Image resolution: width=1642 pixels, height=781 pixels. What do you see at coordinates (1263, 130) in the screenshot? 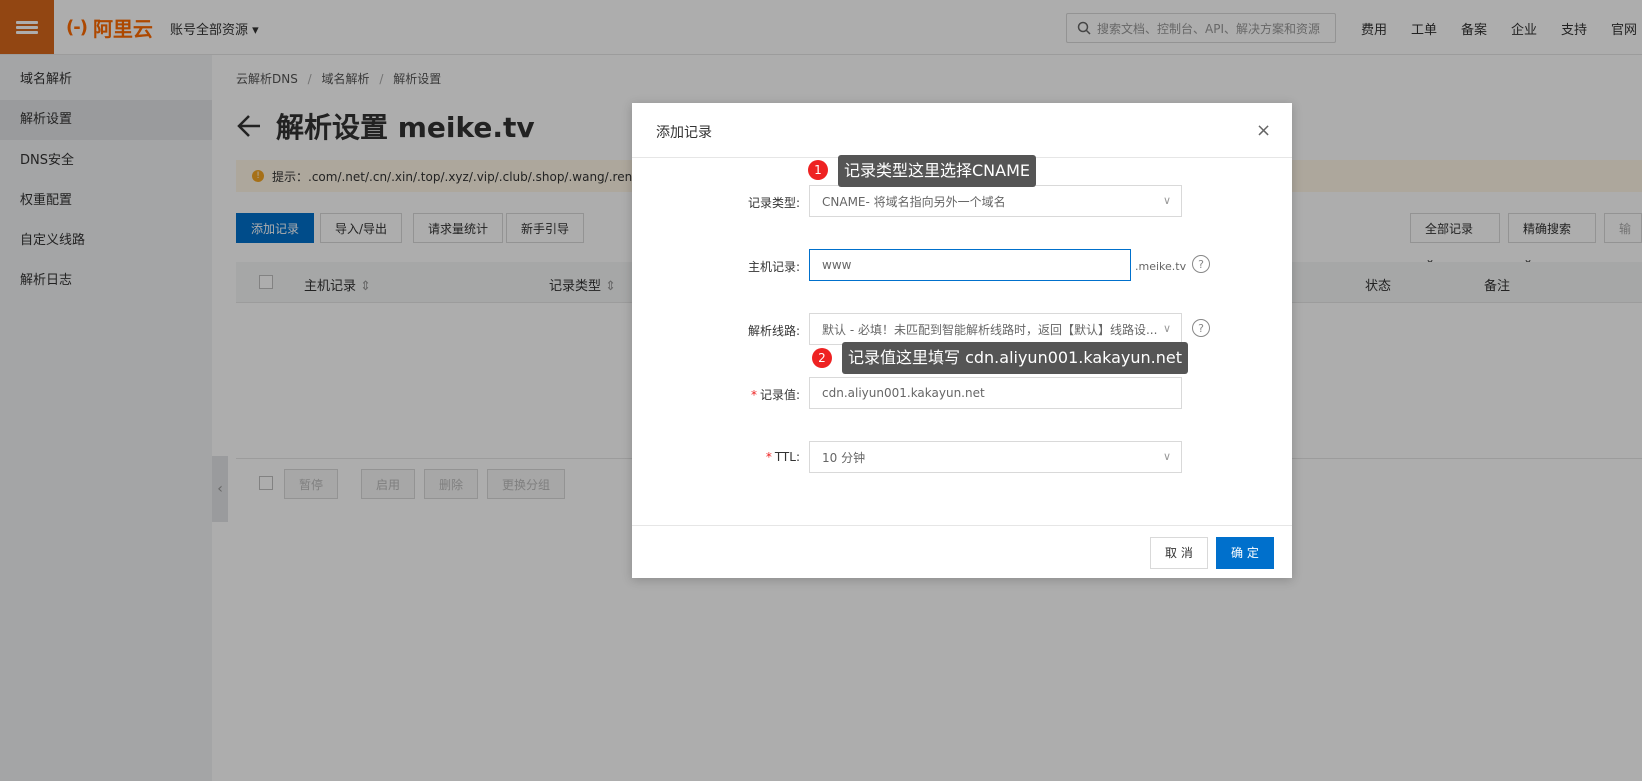
I see `close-icon: ×` at bounding box center [1263, 130].